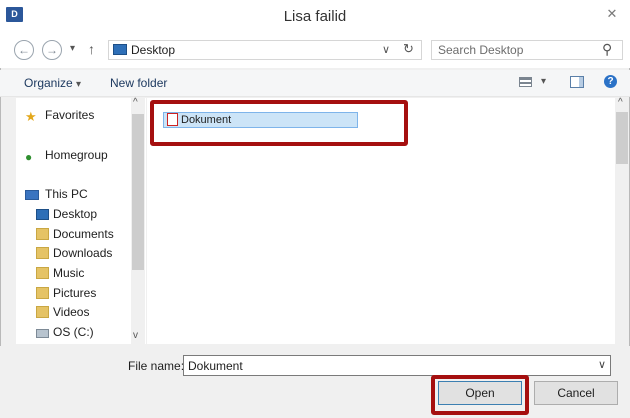  What do you see at coordinates (576, 393) in the screenshot?
I see `cancel-button: Cancel` at bounding box center [576, 393].